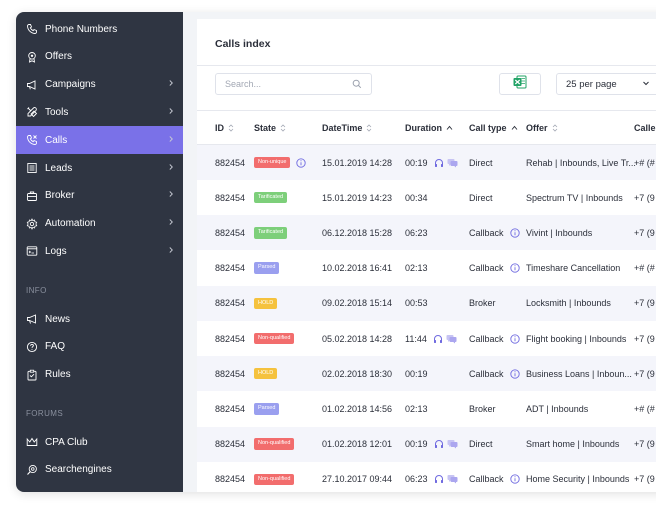 This screenshot has width=656, height=512. Describe the element at coordinates (171, 251) in the screenshot. I see `chevron-right-icon` at that location.